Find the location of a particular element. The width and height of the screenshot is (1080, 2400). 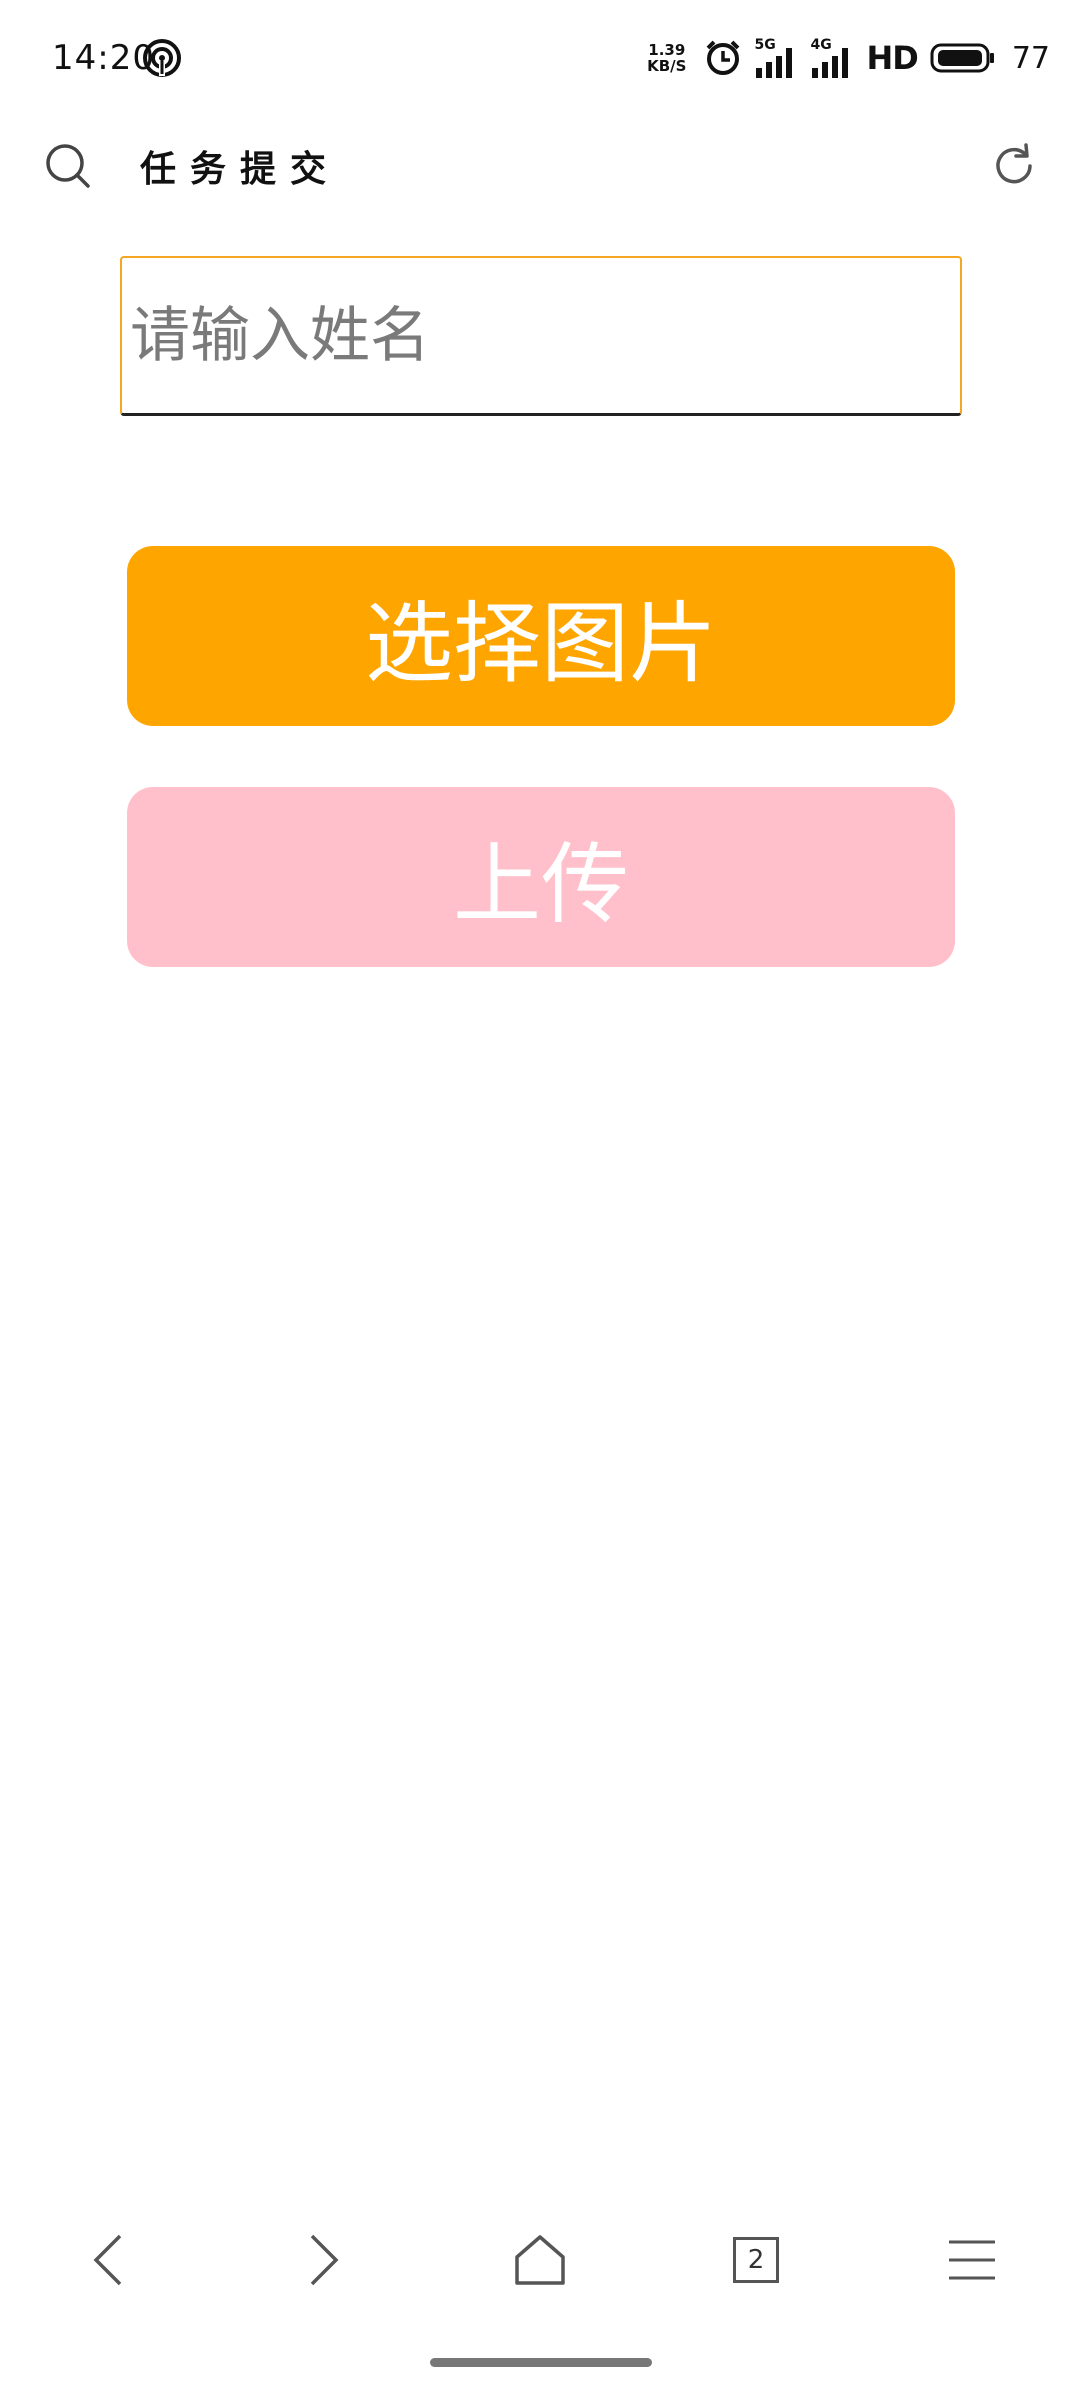

title-bar: 任务提交 is located at coordinates (540, 166).